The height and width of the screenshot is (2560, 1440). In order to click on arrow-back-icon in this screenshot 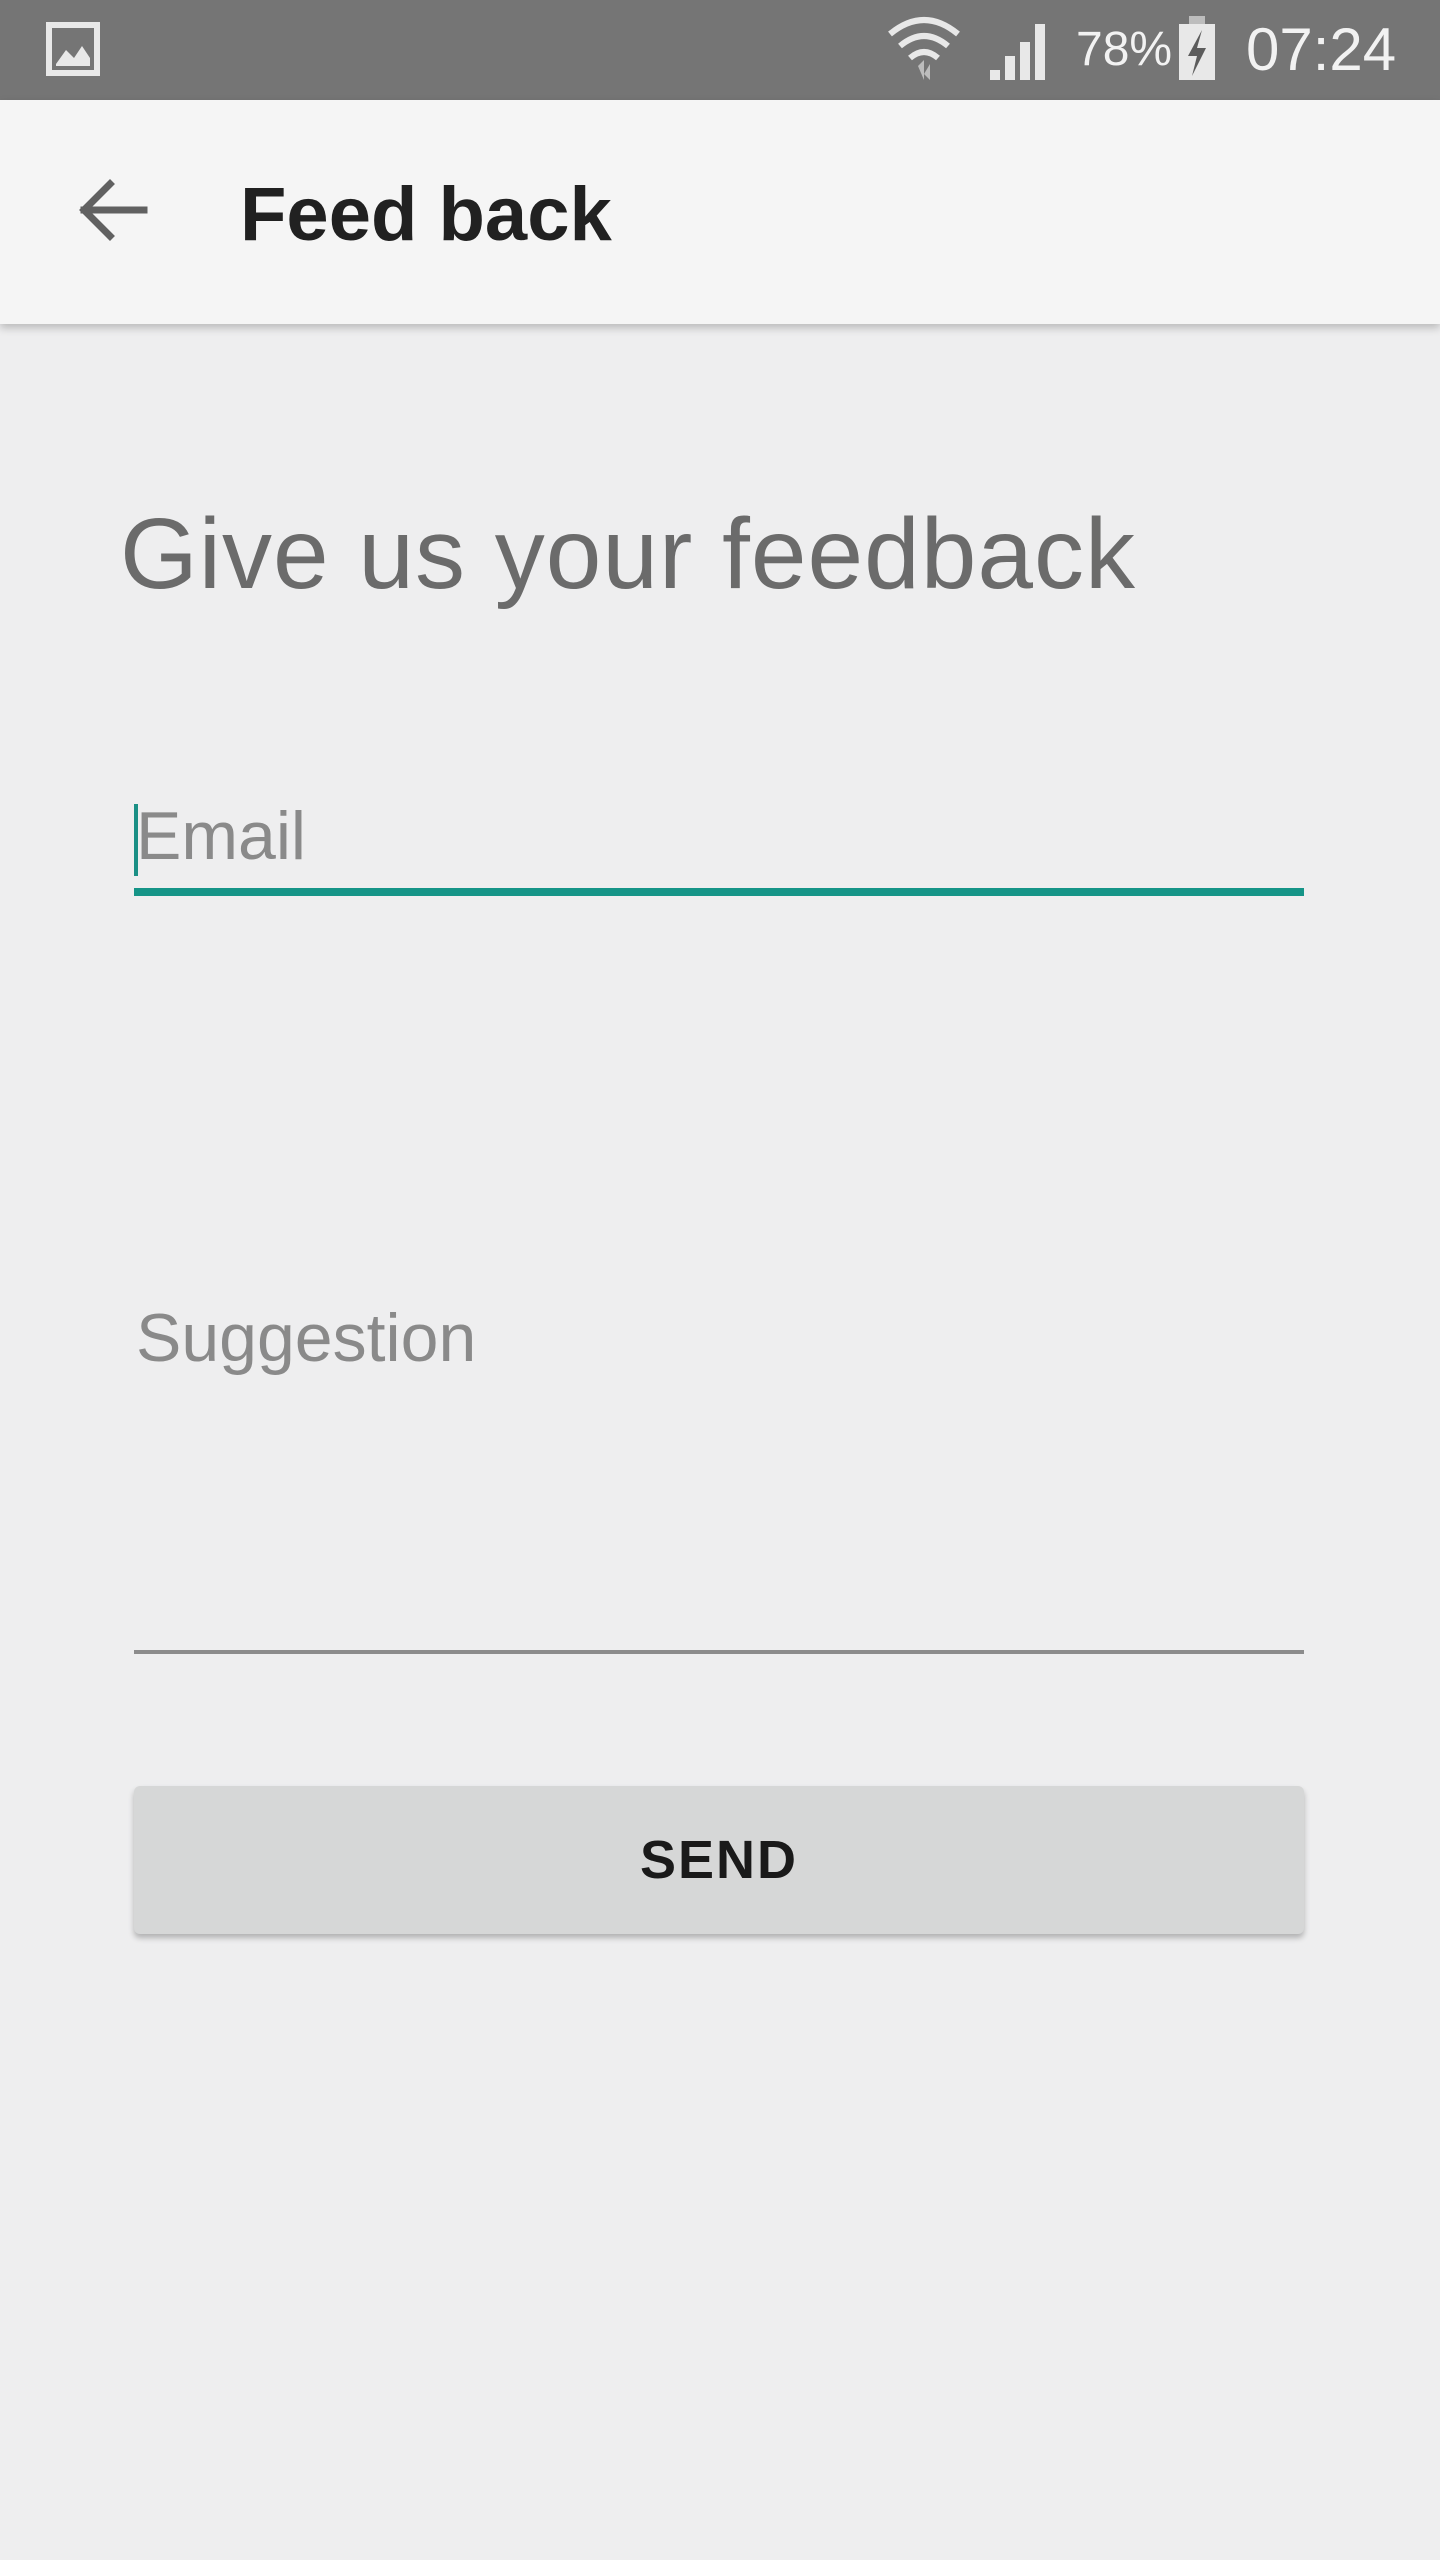, I will do `click(113, 212)`.